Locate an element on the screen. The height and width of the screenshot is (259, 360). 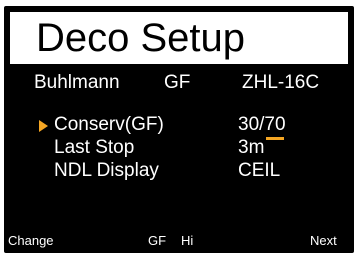
menu-item-conservatism: Conserv(GF) 30/70 is located at coordinates (179, 127).